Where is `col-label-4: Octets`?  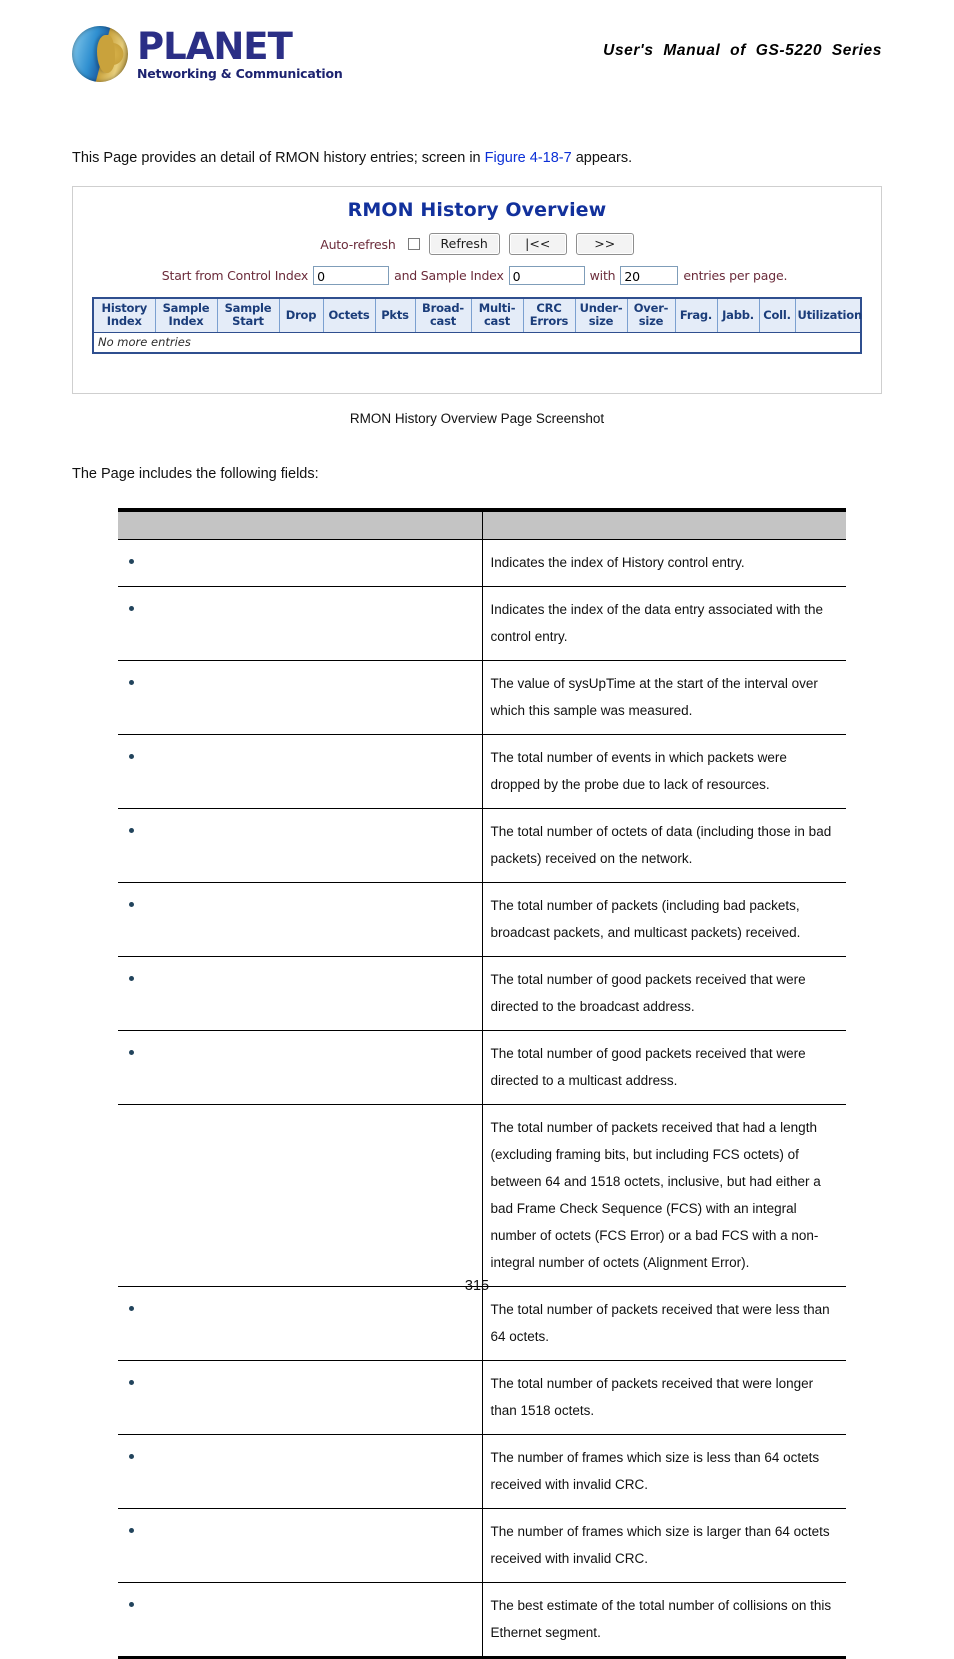
col-label-4: Octets is located at coordinates (349, 314).